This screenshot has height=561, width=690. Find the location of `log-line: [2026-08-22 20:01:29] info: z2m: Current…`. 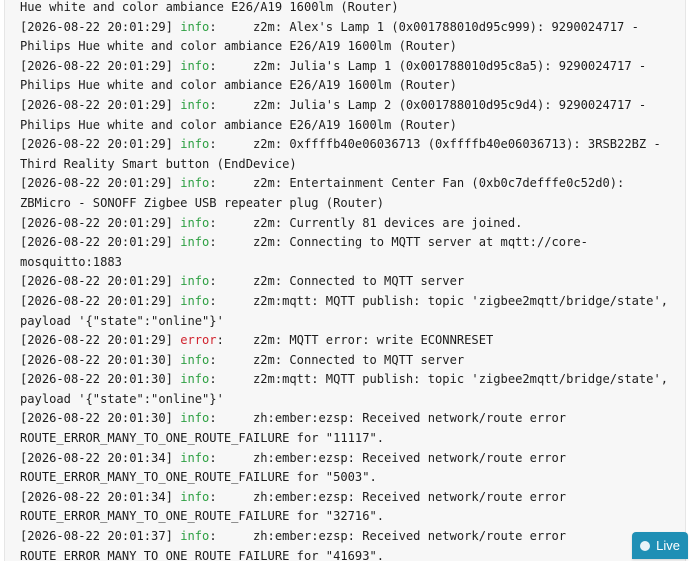

log-line: [2026-08-22 20:01:29] info: z2m: Current… is located at coordinates (348, 224).